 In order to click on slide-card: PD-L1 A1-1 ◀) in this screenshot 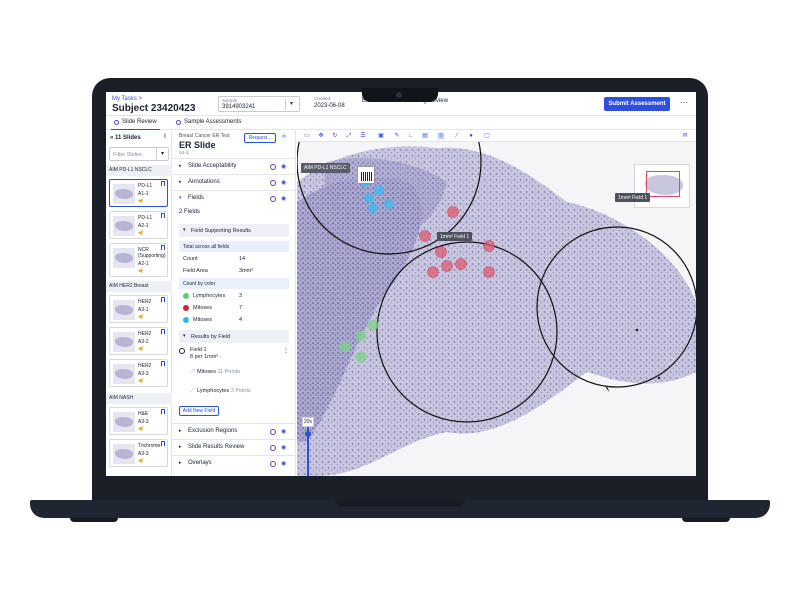, I will do `click(138, 193)`.